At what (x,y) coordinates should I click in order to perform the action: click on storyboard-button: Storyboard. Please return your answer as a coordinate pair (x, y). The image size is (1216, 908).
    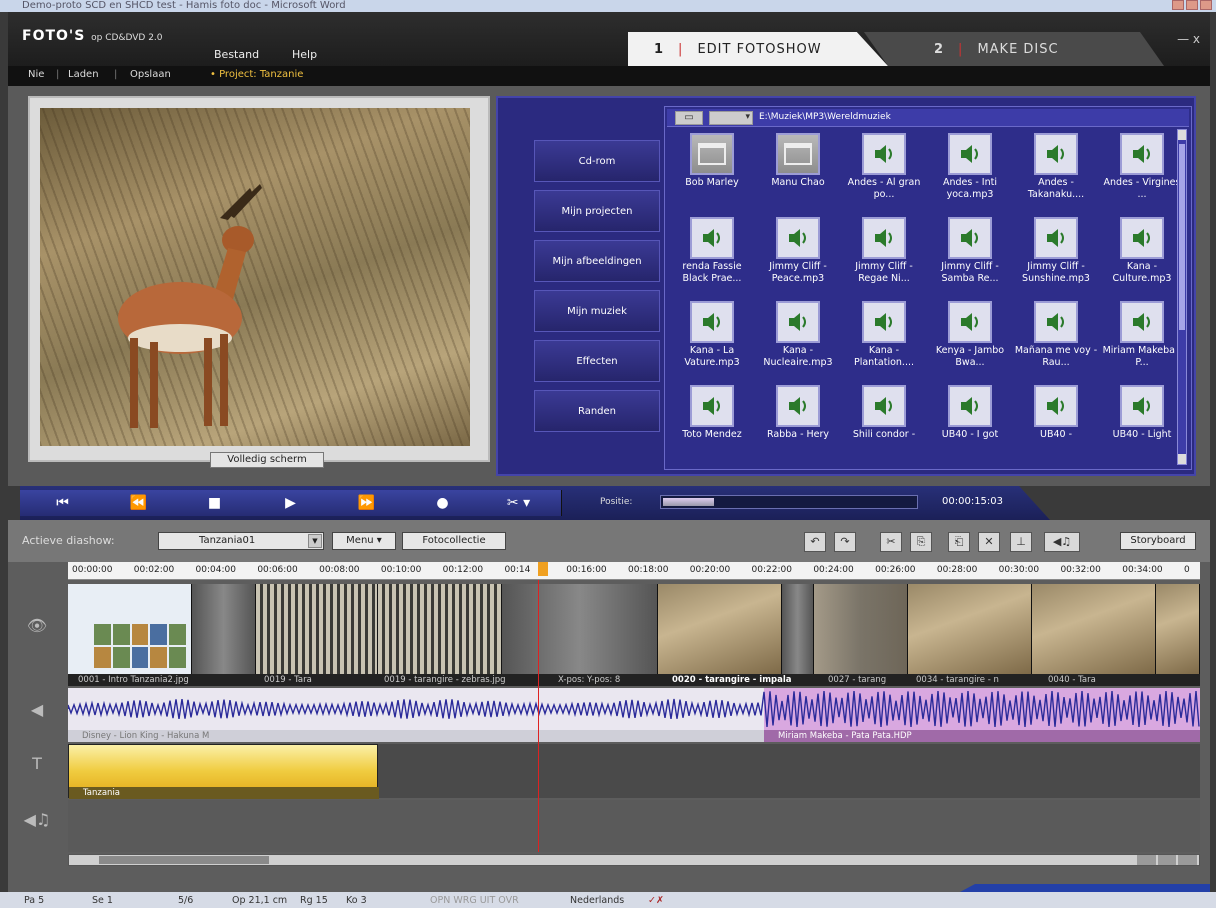
    Looking at the image, I should click on (1158, 541).